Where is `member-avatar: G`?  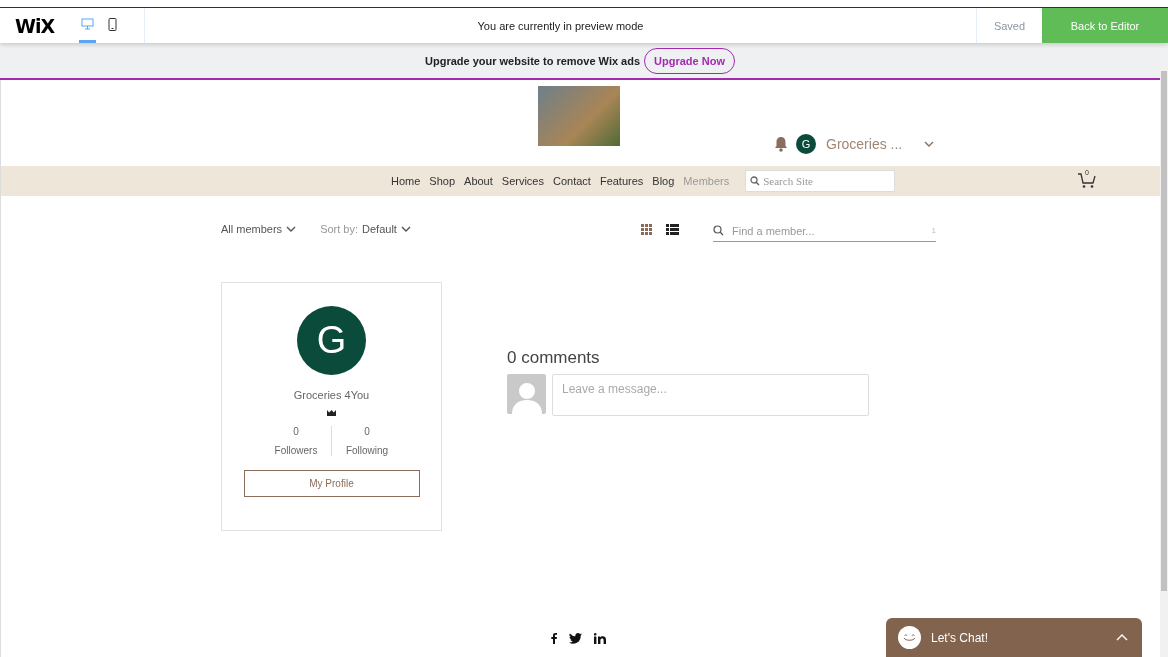 member-avatar: G is located at coordinates (331, 340).